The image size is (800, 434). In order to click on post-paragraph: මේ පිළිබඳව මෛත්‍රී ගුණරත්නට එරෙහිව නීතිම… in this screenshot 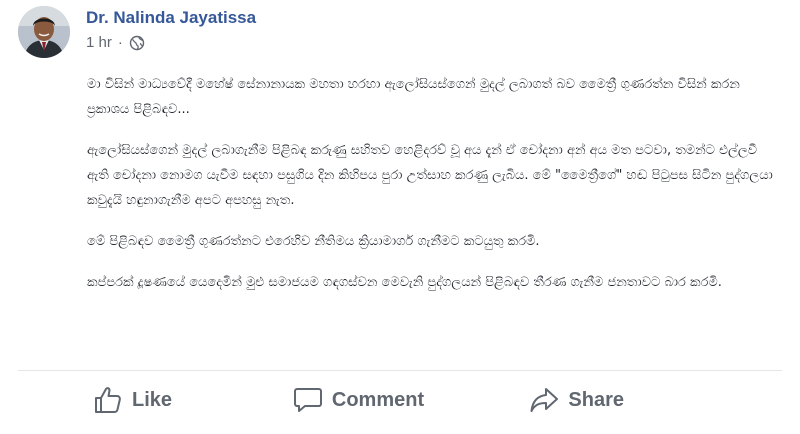, I will do `click(313, 241)`.